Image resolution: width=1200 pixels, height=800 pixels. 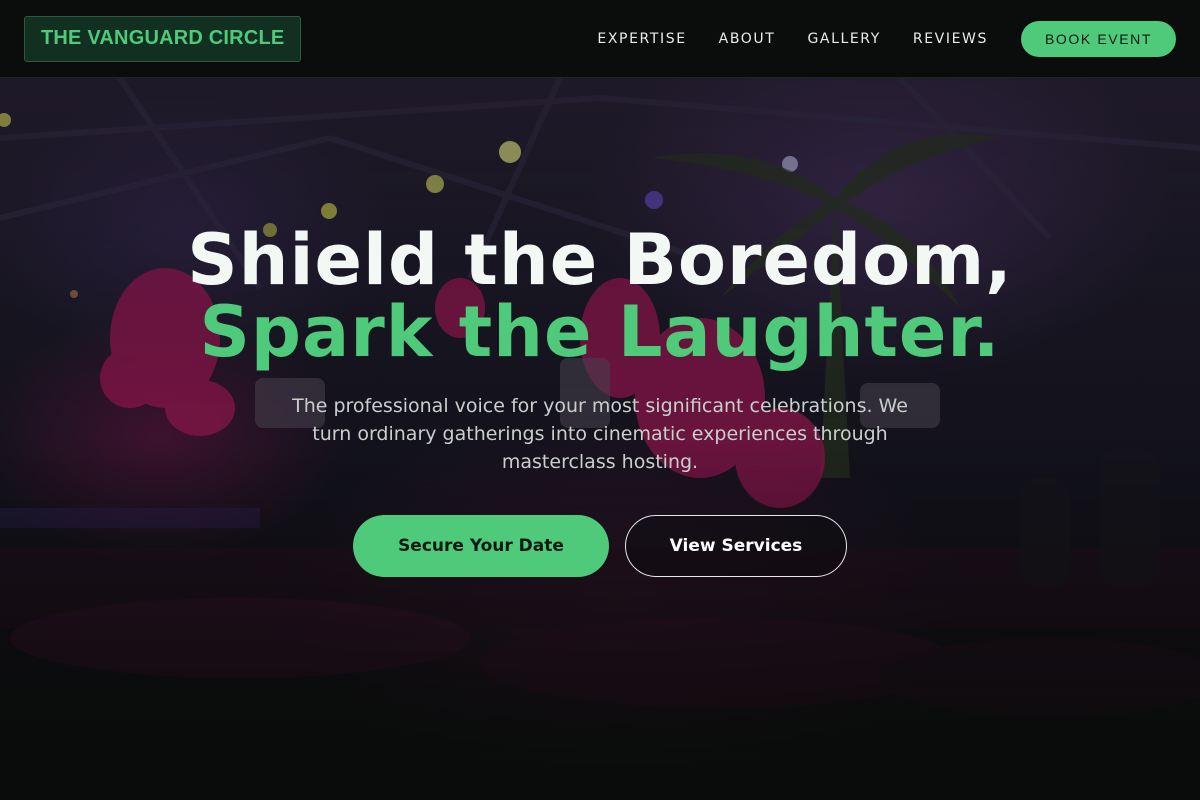 What do you see at coordinates (600, 332) in the screenshot?
I see `hero-headline-line2: Spark the Laughter.` at bounding box center [600, 332].